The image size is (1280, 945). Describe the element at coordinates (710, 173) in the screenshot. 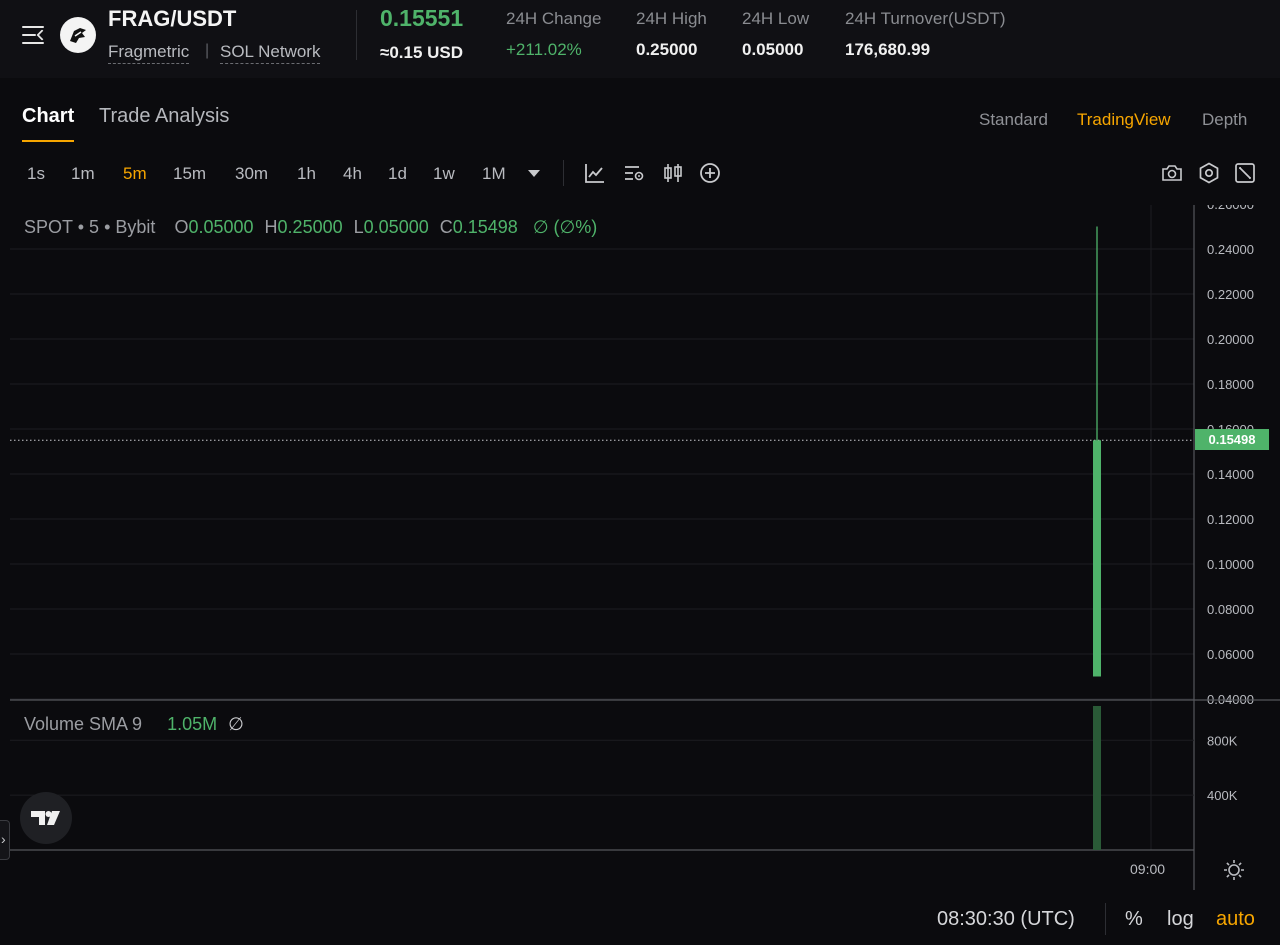

I see `add-plus-icon` at that location.